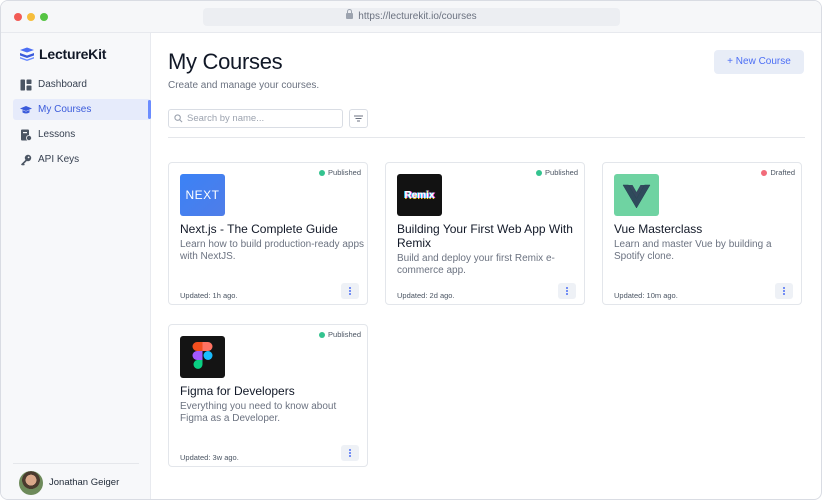 This screenshot has width=822, height=500. Describe the element at coordinates (417, 16) in the screenshot. I see `url-text: https://lecturekit.io/courses` at that location.